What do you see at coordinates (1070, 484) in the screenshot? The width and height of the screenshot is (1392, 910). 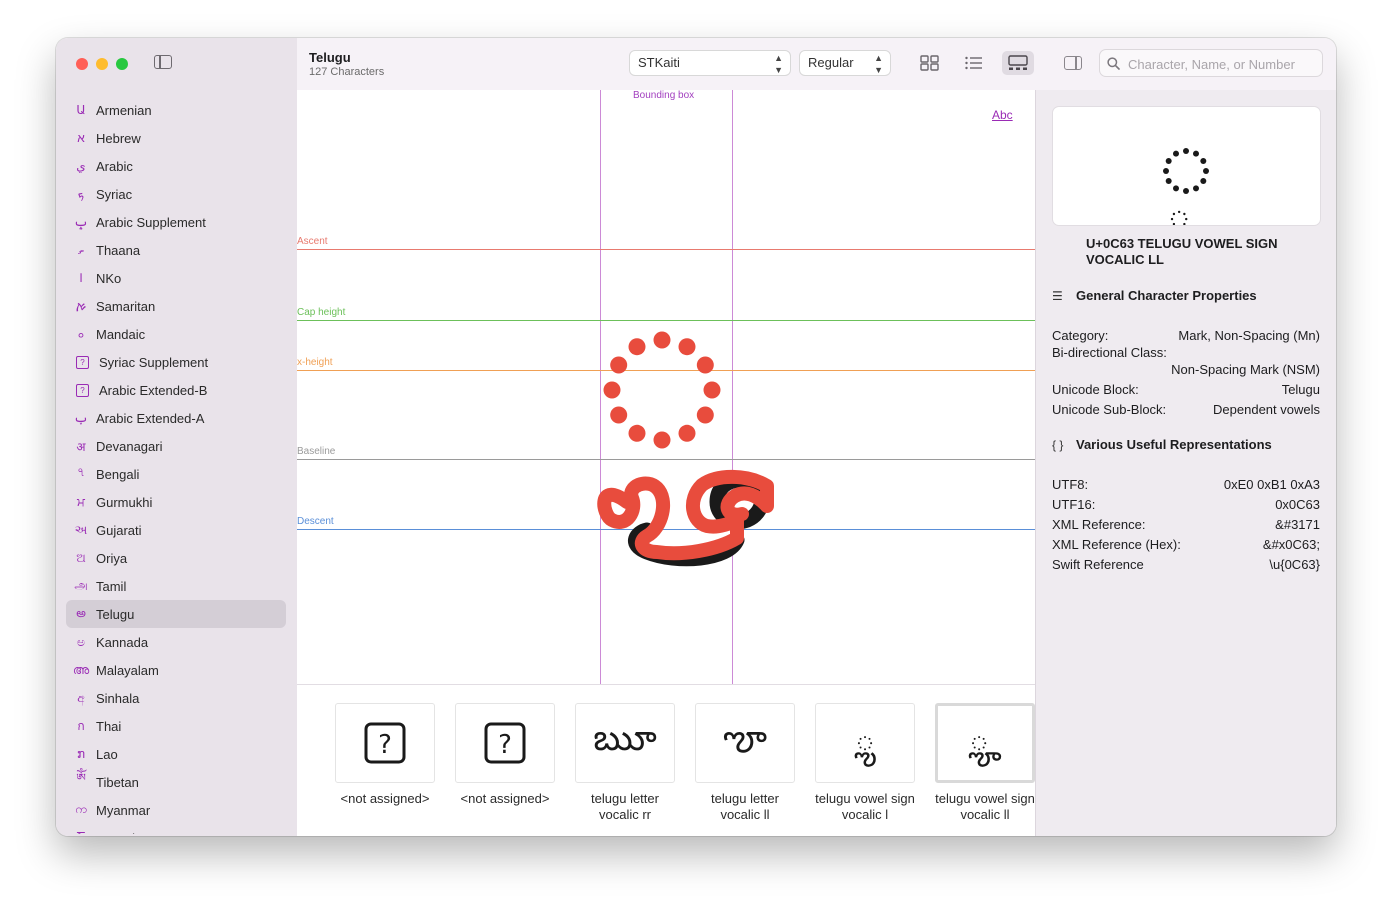 I see `utf8-label: UTF8:` at bounding box center [1070, 484].